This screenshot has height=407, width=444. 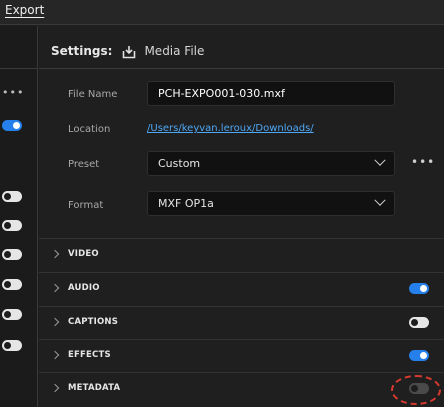 What do you see at coordinates (89, 355) in the screenshot?
I see `section-label: EFFECTS` at bounding box center [89, 355].